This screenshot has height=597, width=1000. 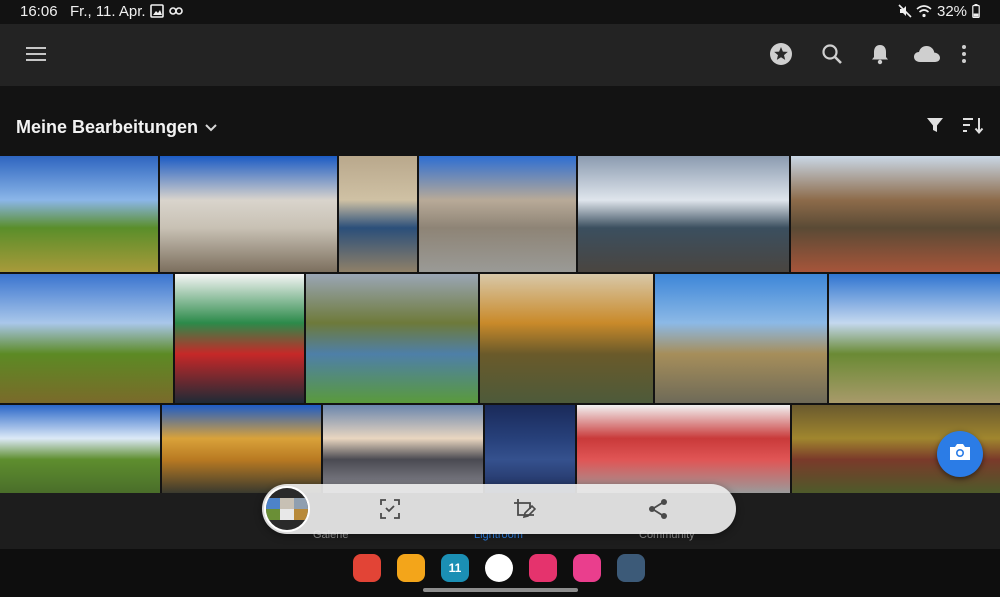 What do you see at coordinates (390, 509) in the screenshot?
I see `scan-icon` at bounding box center [390, 509].